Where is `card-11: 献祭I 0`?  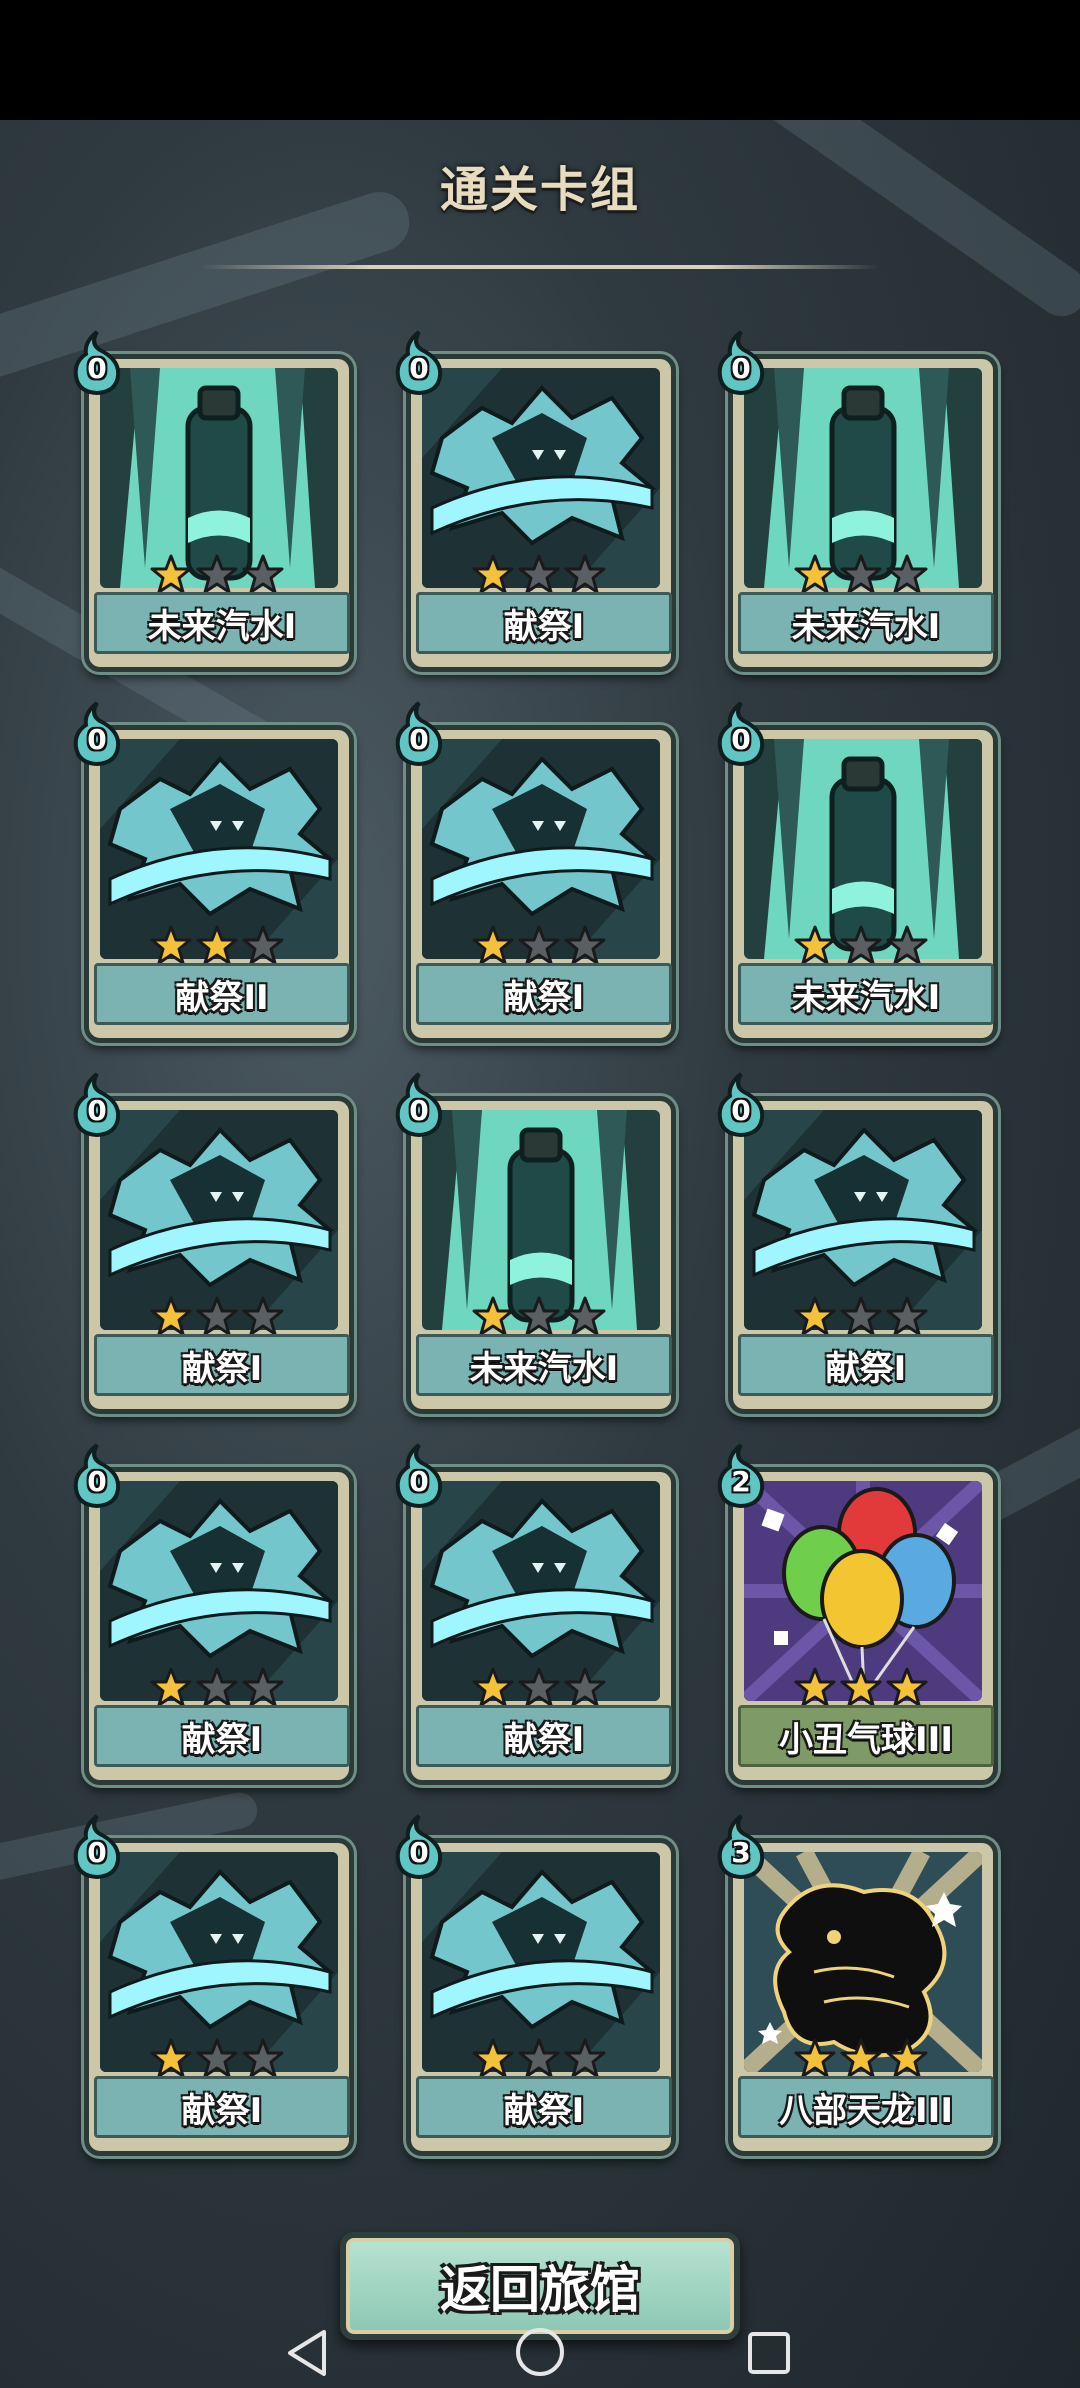 card-11: 献祭I 0 is located at coordinates (535, 1614).